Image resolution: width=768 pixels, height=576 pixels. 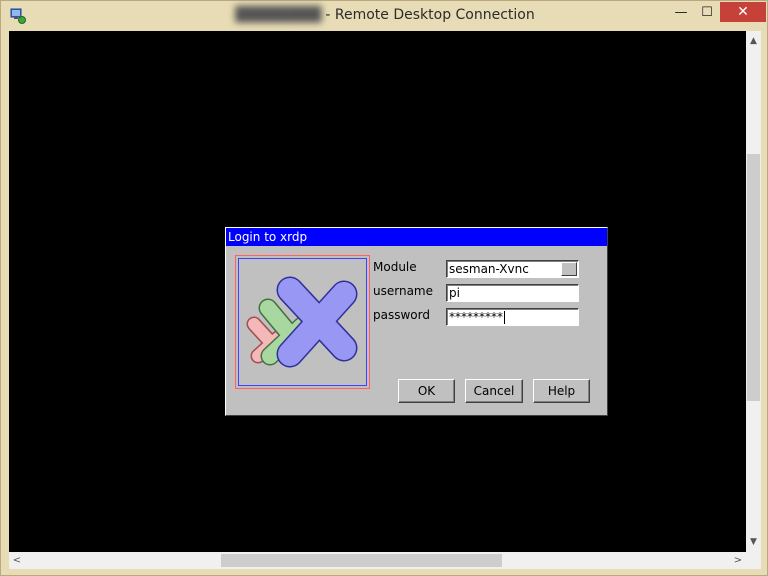 I want to click on minimize-icon: —, so click(x=681, y=12).